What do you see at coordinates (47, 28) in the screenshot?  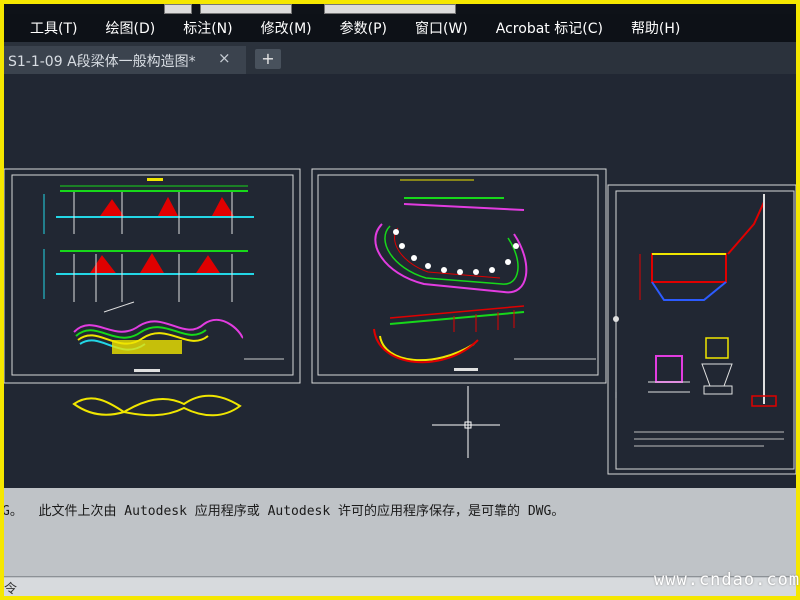 I see `menu-item-tools: 工具(T)` at bounding box center [47, 28].